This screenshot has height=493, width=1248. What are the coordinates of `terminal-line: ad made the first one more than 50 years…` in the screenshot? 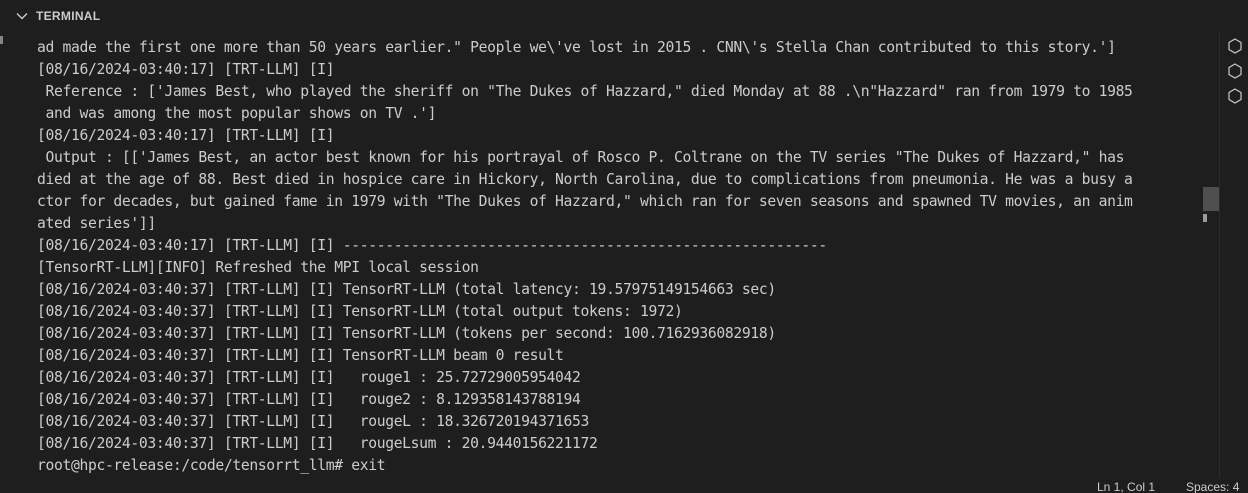 It's located at (576, 47).